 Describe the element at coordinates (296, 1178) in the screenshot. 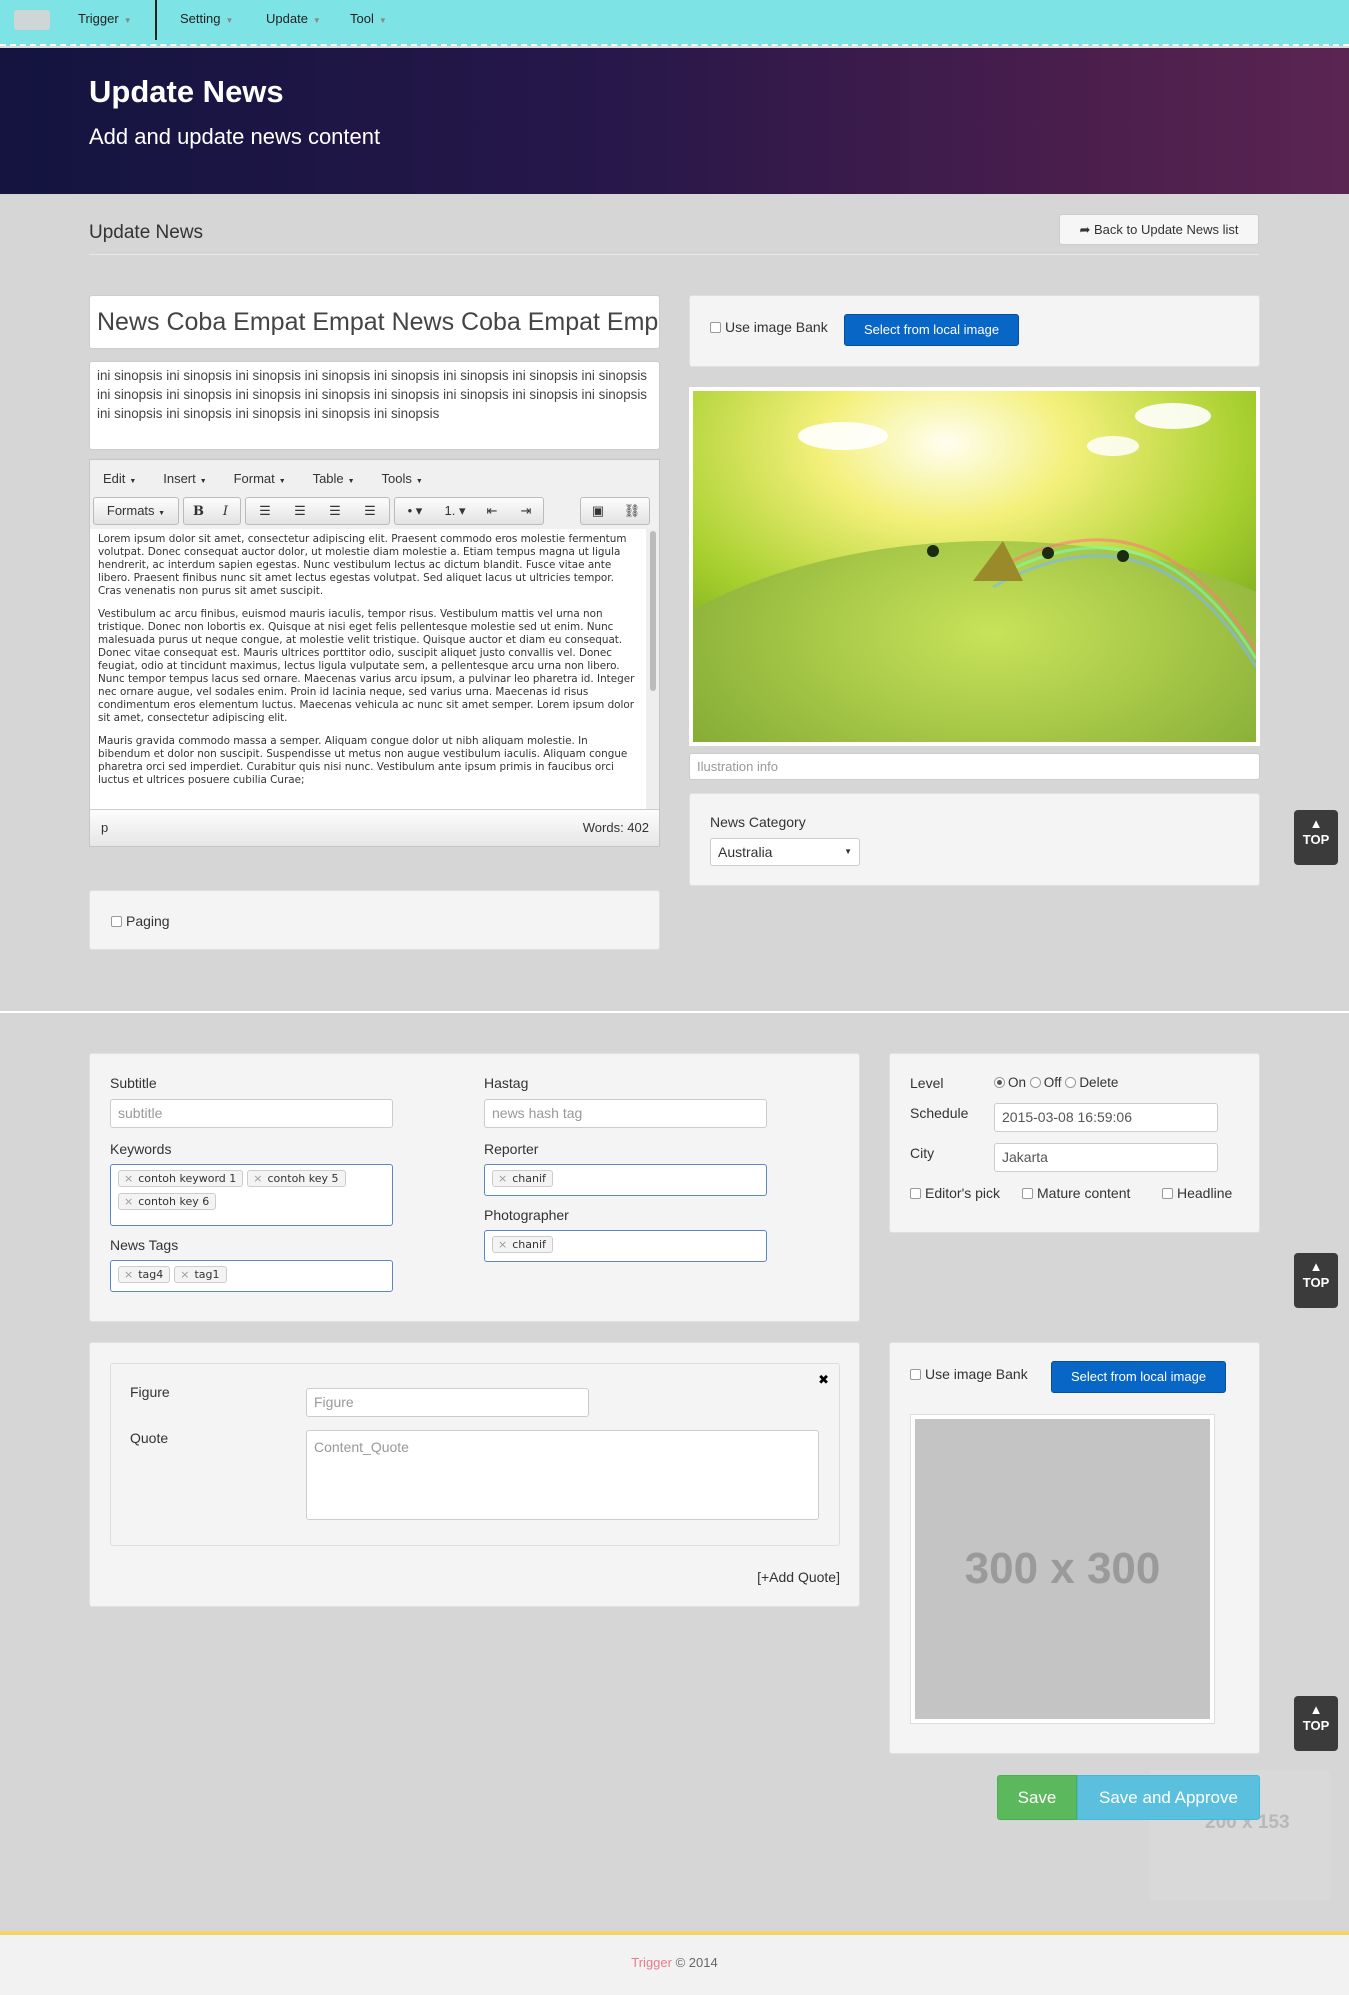

I see `keyword-tag: × contoh key 5` at that location.